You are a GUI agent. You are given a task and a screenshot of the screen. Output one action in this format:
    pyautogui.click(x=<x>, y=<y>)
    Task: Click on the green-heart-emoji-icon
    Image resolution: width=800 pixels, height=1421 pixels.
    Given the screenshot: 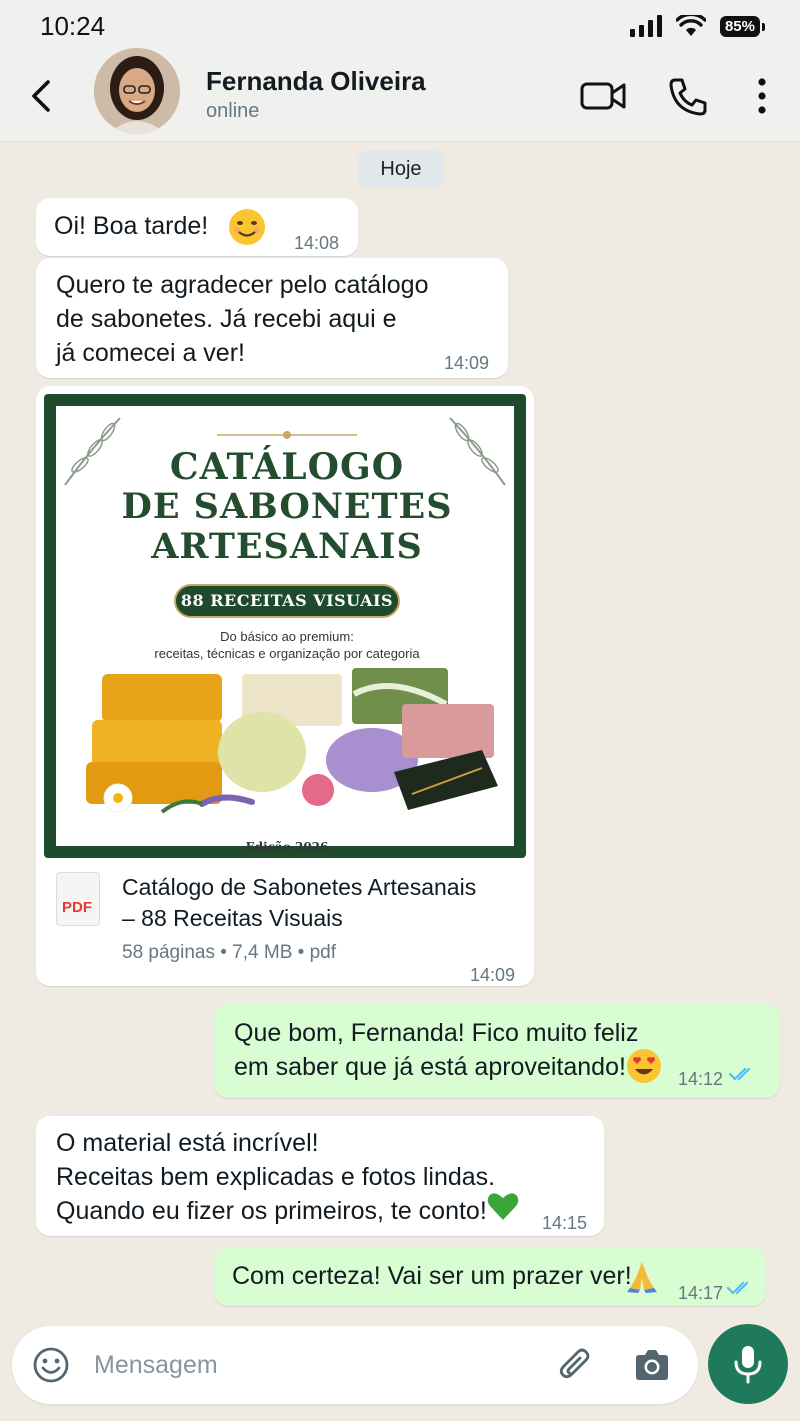 What is the action you would take?
    pyautogui.click(x=503, y=1206)
    